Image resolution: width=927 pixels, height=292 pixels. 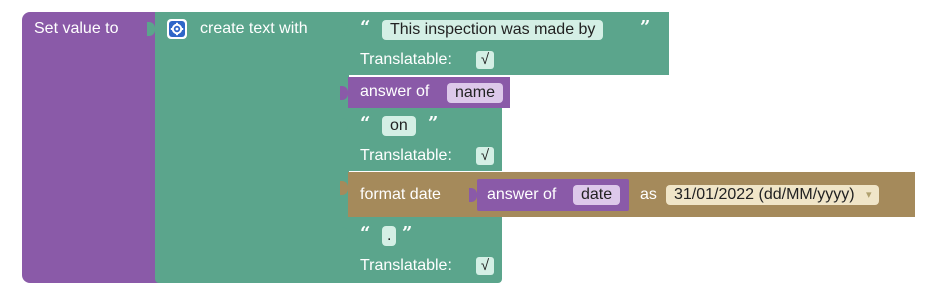 What do you see at coordinates (92, 147) in the screenshot?
I see `set-value-block` at bounding box center [92, 147].